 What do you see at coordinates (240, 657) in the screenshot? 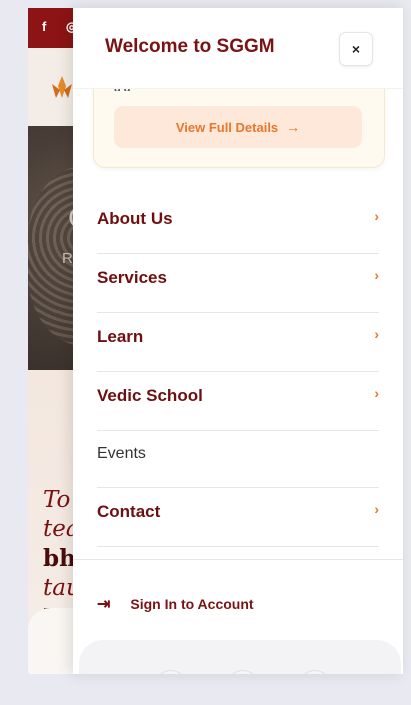
I see `drawer-footer` at bounding box center [240, 657].